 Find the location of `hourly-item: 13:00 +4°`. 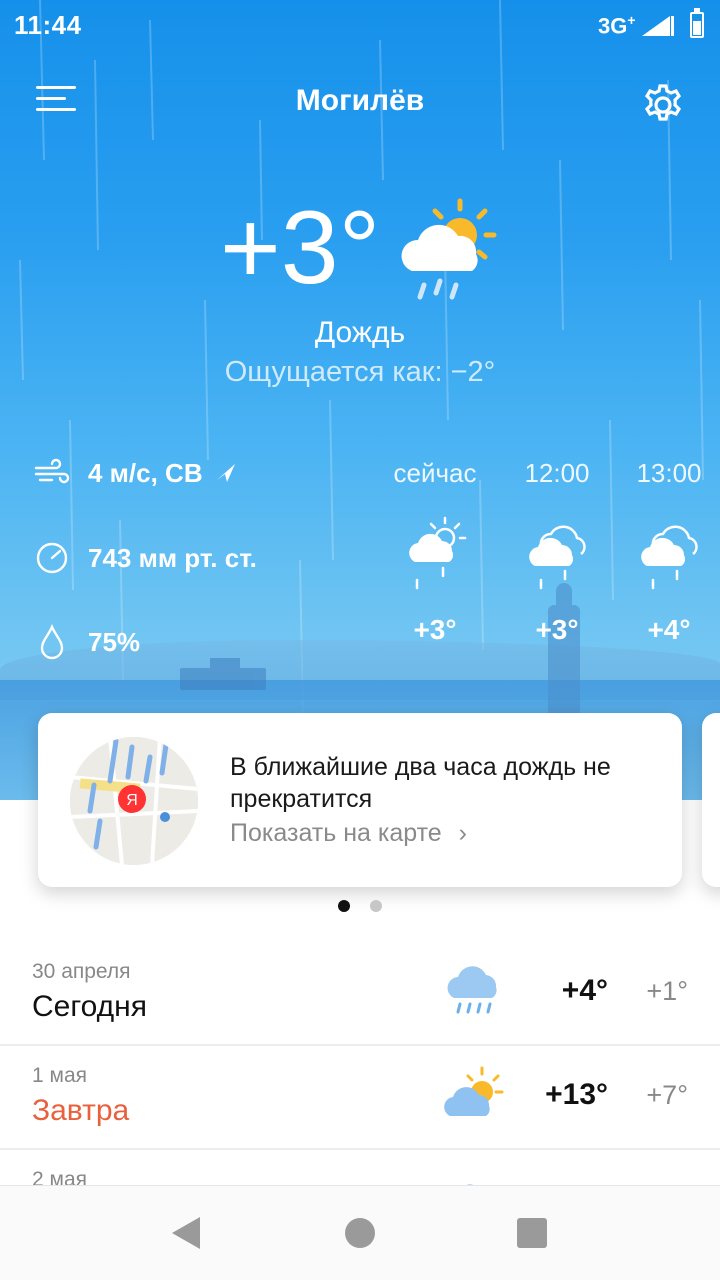

hourly-item: 13:00 +4° is located at coordinates (667, 558).